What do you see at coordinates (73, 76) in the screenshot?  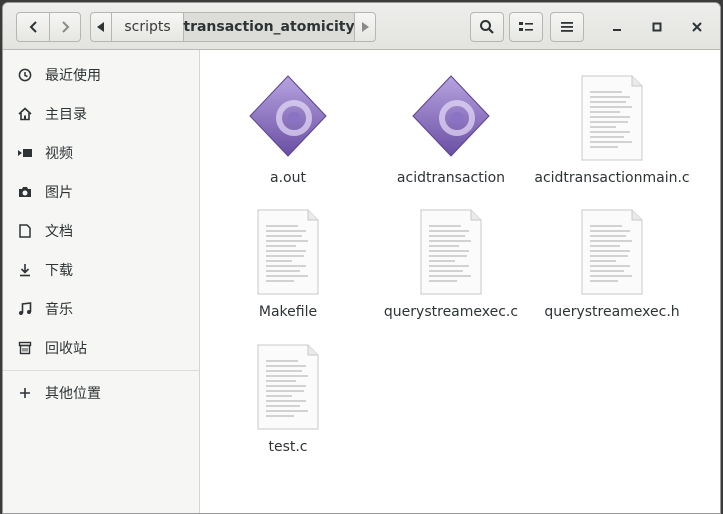 I see `sidebar-item-label: 最近使用` at bounding box center [73, 76].